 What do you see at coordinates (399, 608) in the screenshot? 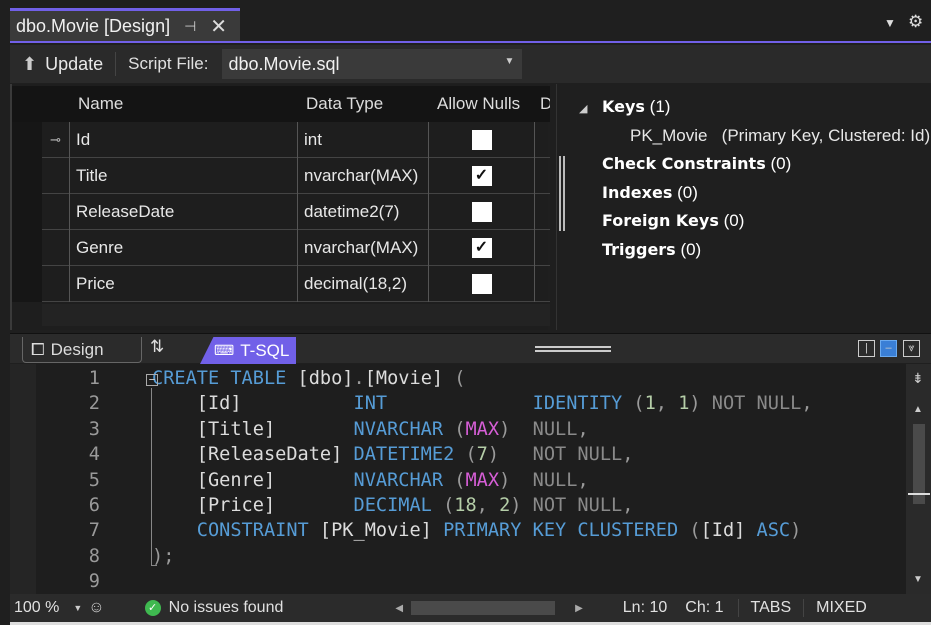
I see `scroll-left-icon: ◀` at bounding box center [399, 608].